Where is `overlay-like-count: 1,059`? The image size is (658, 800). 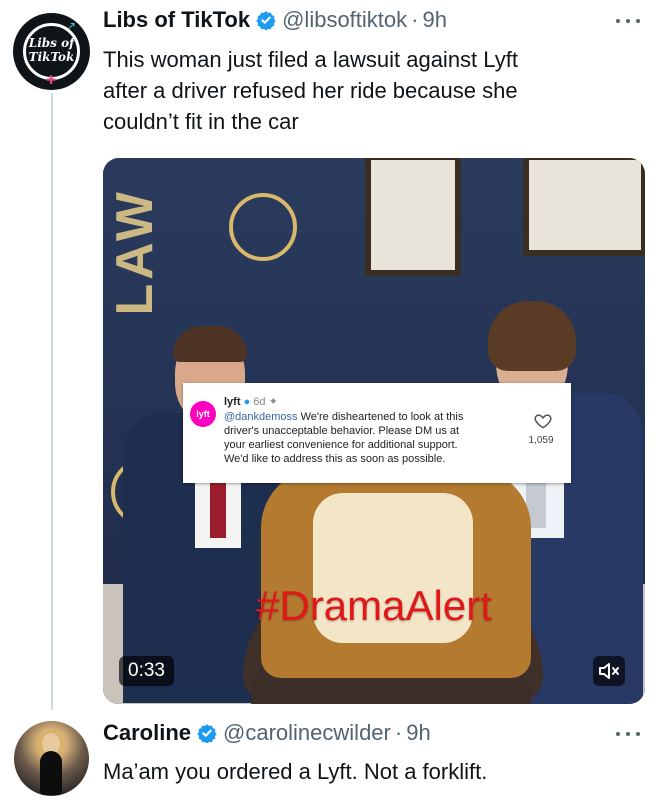
overlay-like-count: 1,059 is located at coordinates (541, 440).